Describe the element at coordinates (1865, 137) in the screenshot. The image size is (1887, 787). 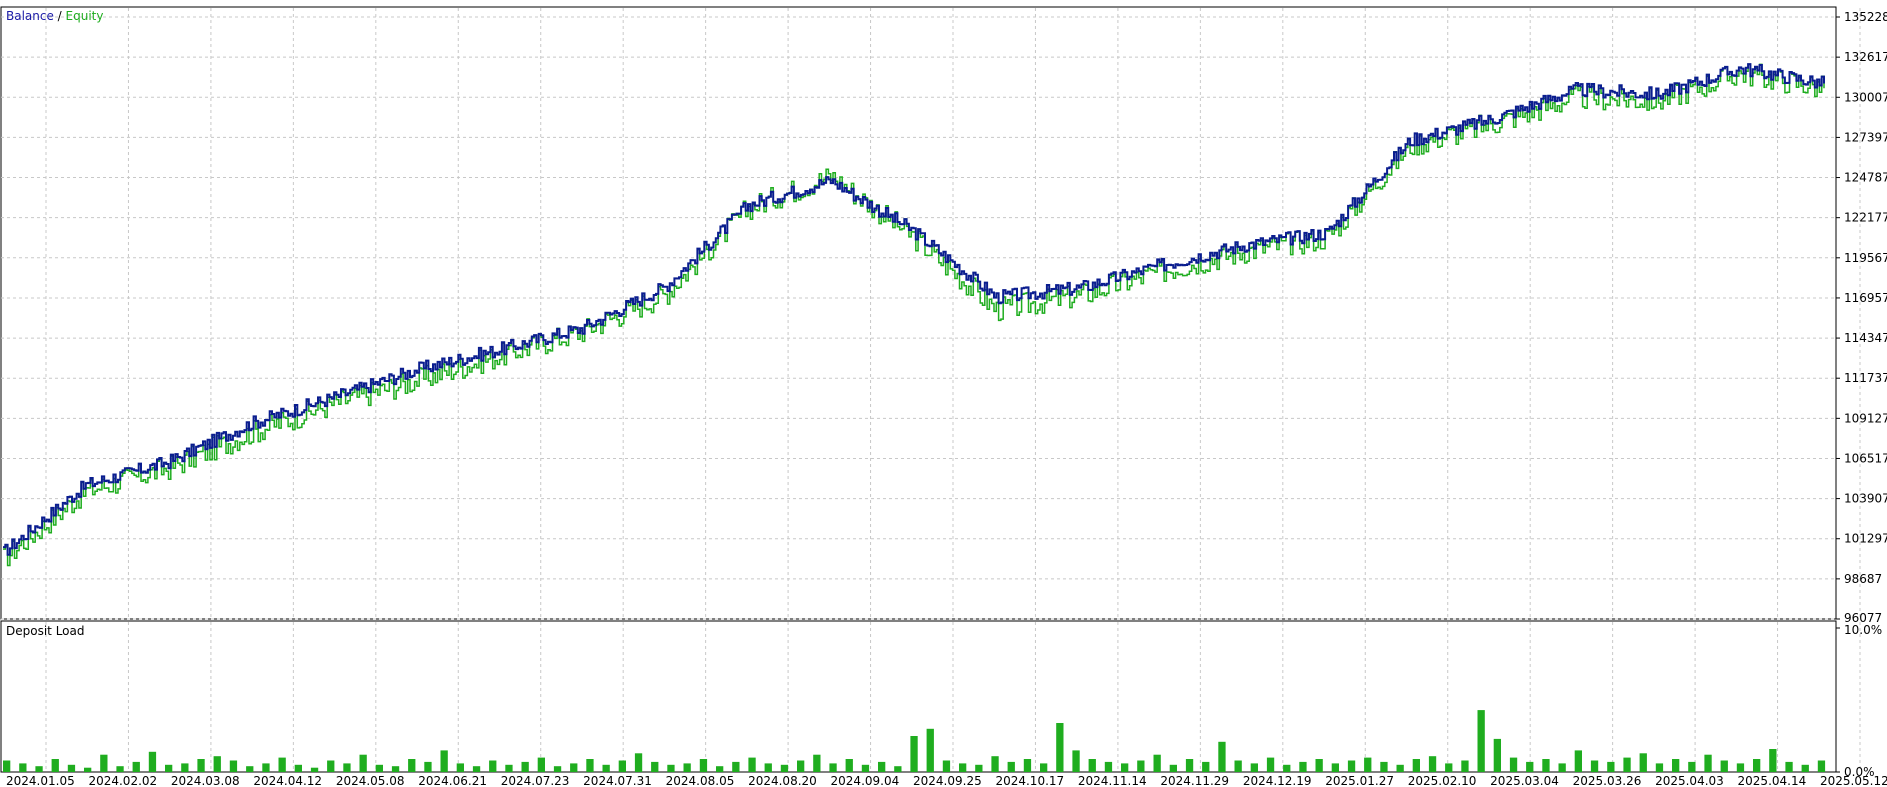
I see `y-tick-label: 127397` at that location.